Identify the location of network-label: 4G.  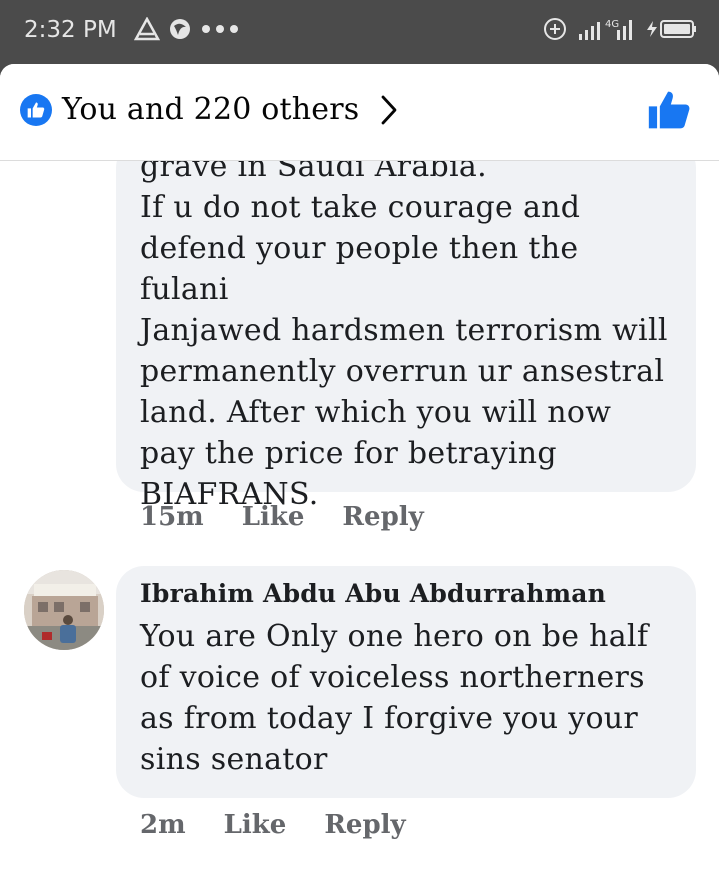
(612, 24).